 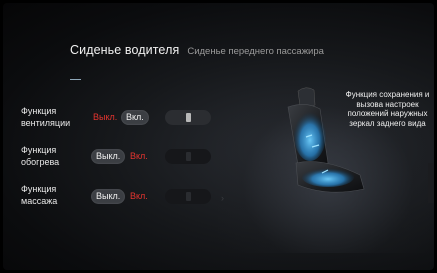 I want to click on ventilation-off-button: Выкл., so click(x=105, y=117).